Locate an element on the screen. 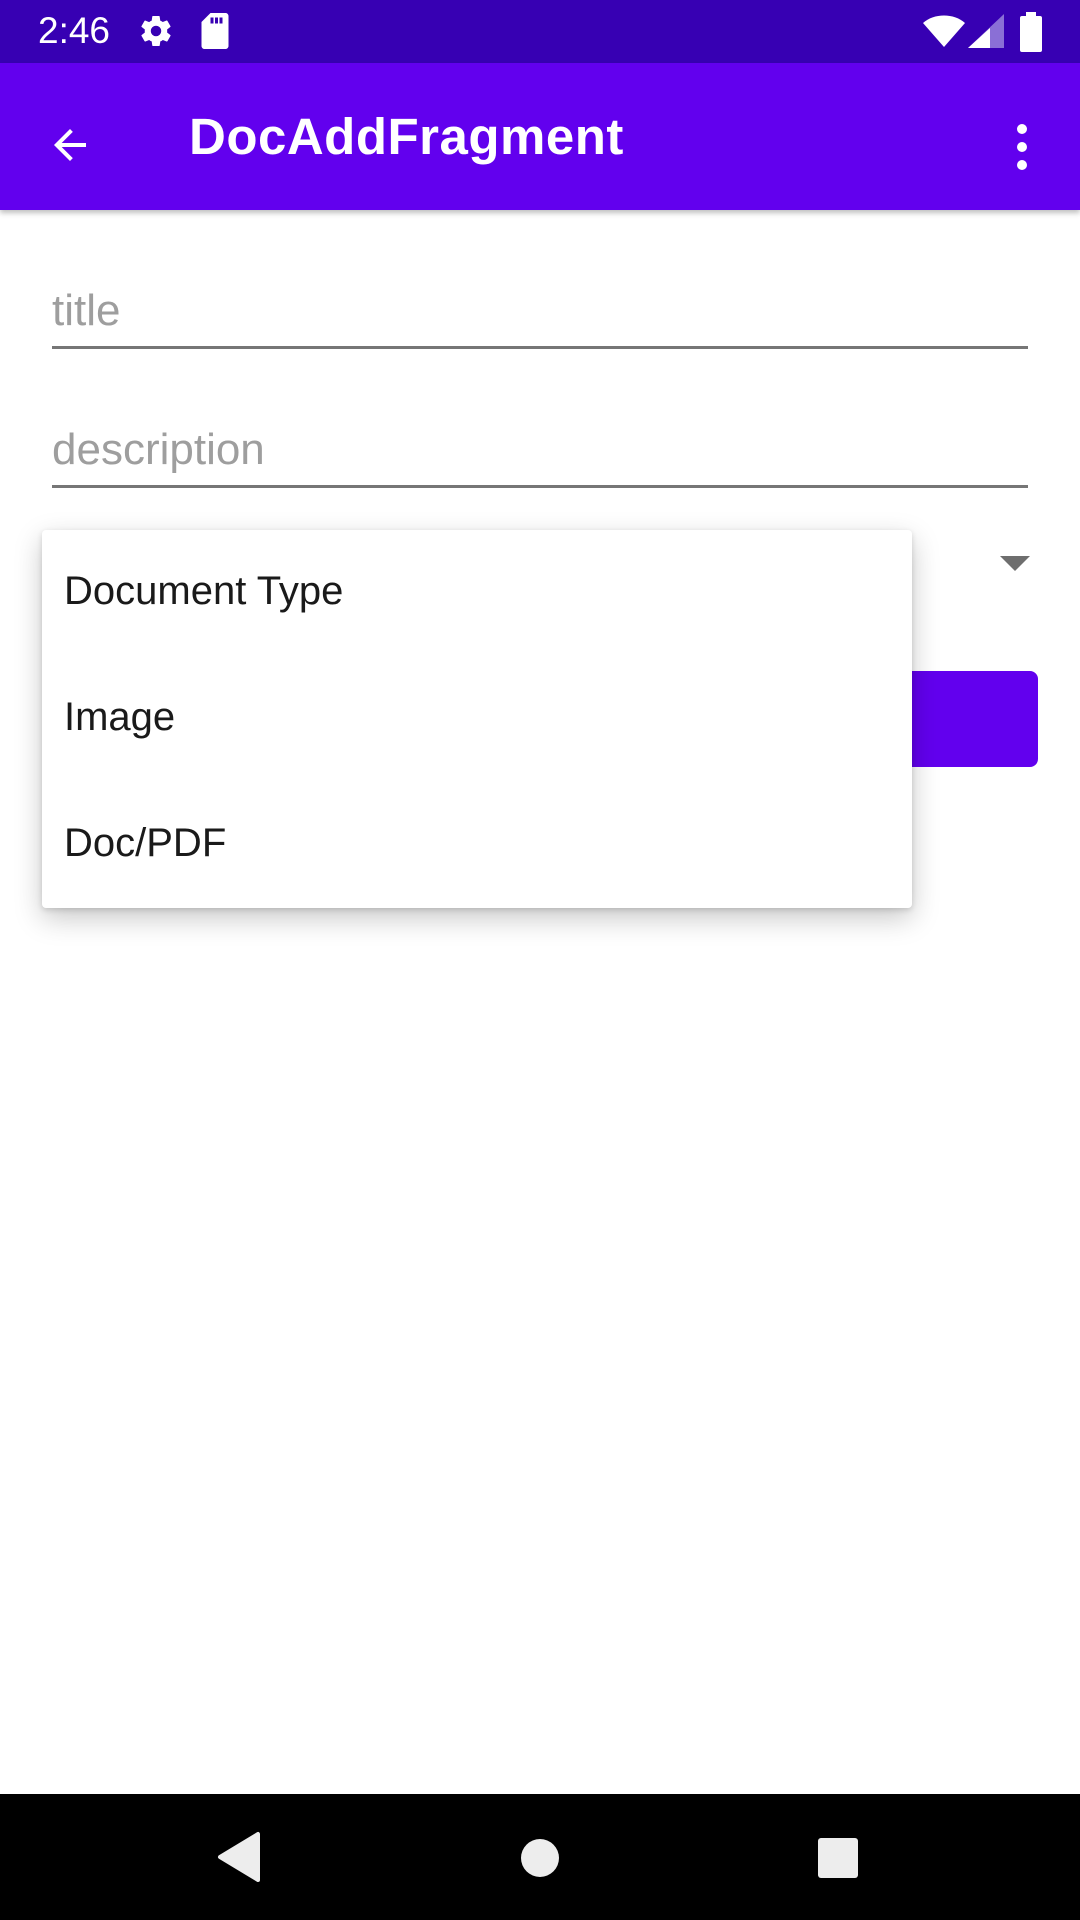 This screenshot has height=1920, width=1080. dropdown-item-doc-pdf: Doc/PDF is located at coordinates (477, 845).